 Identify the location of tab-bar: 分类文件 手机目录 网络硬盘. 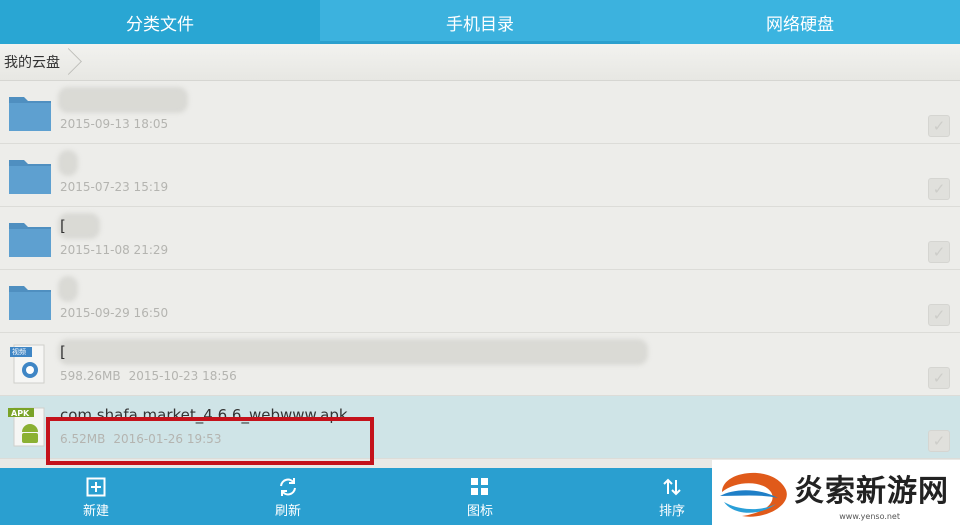
(480, 22).